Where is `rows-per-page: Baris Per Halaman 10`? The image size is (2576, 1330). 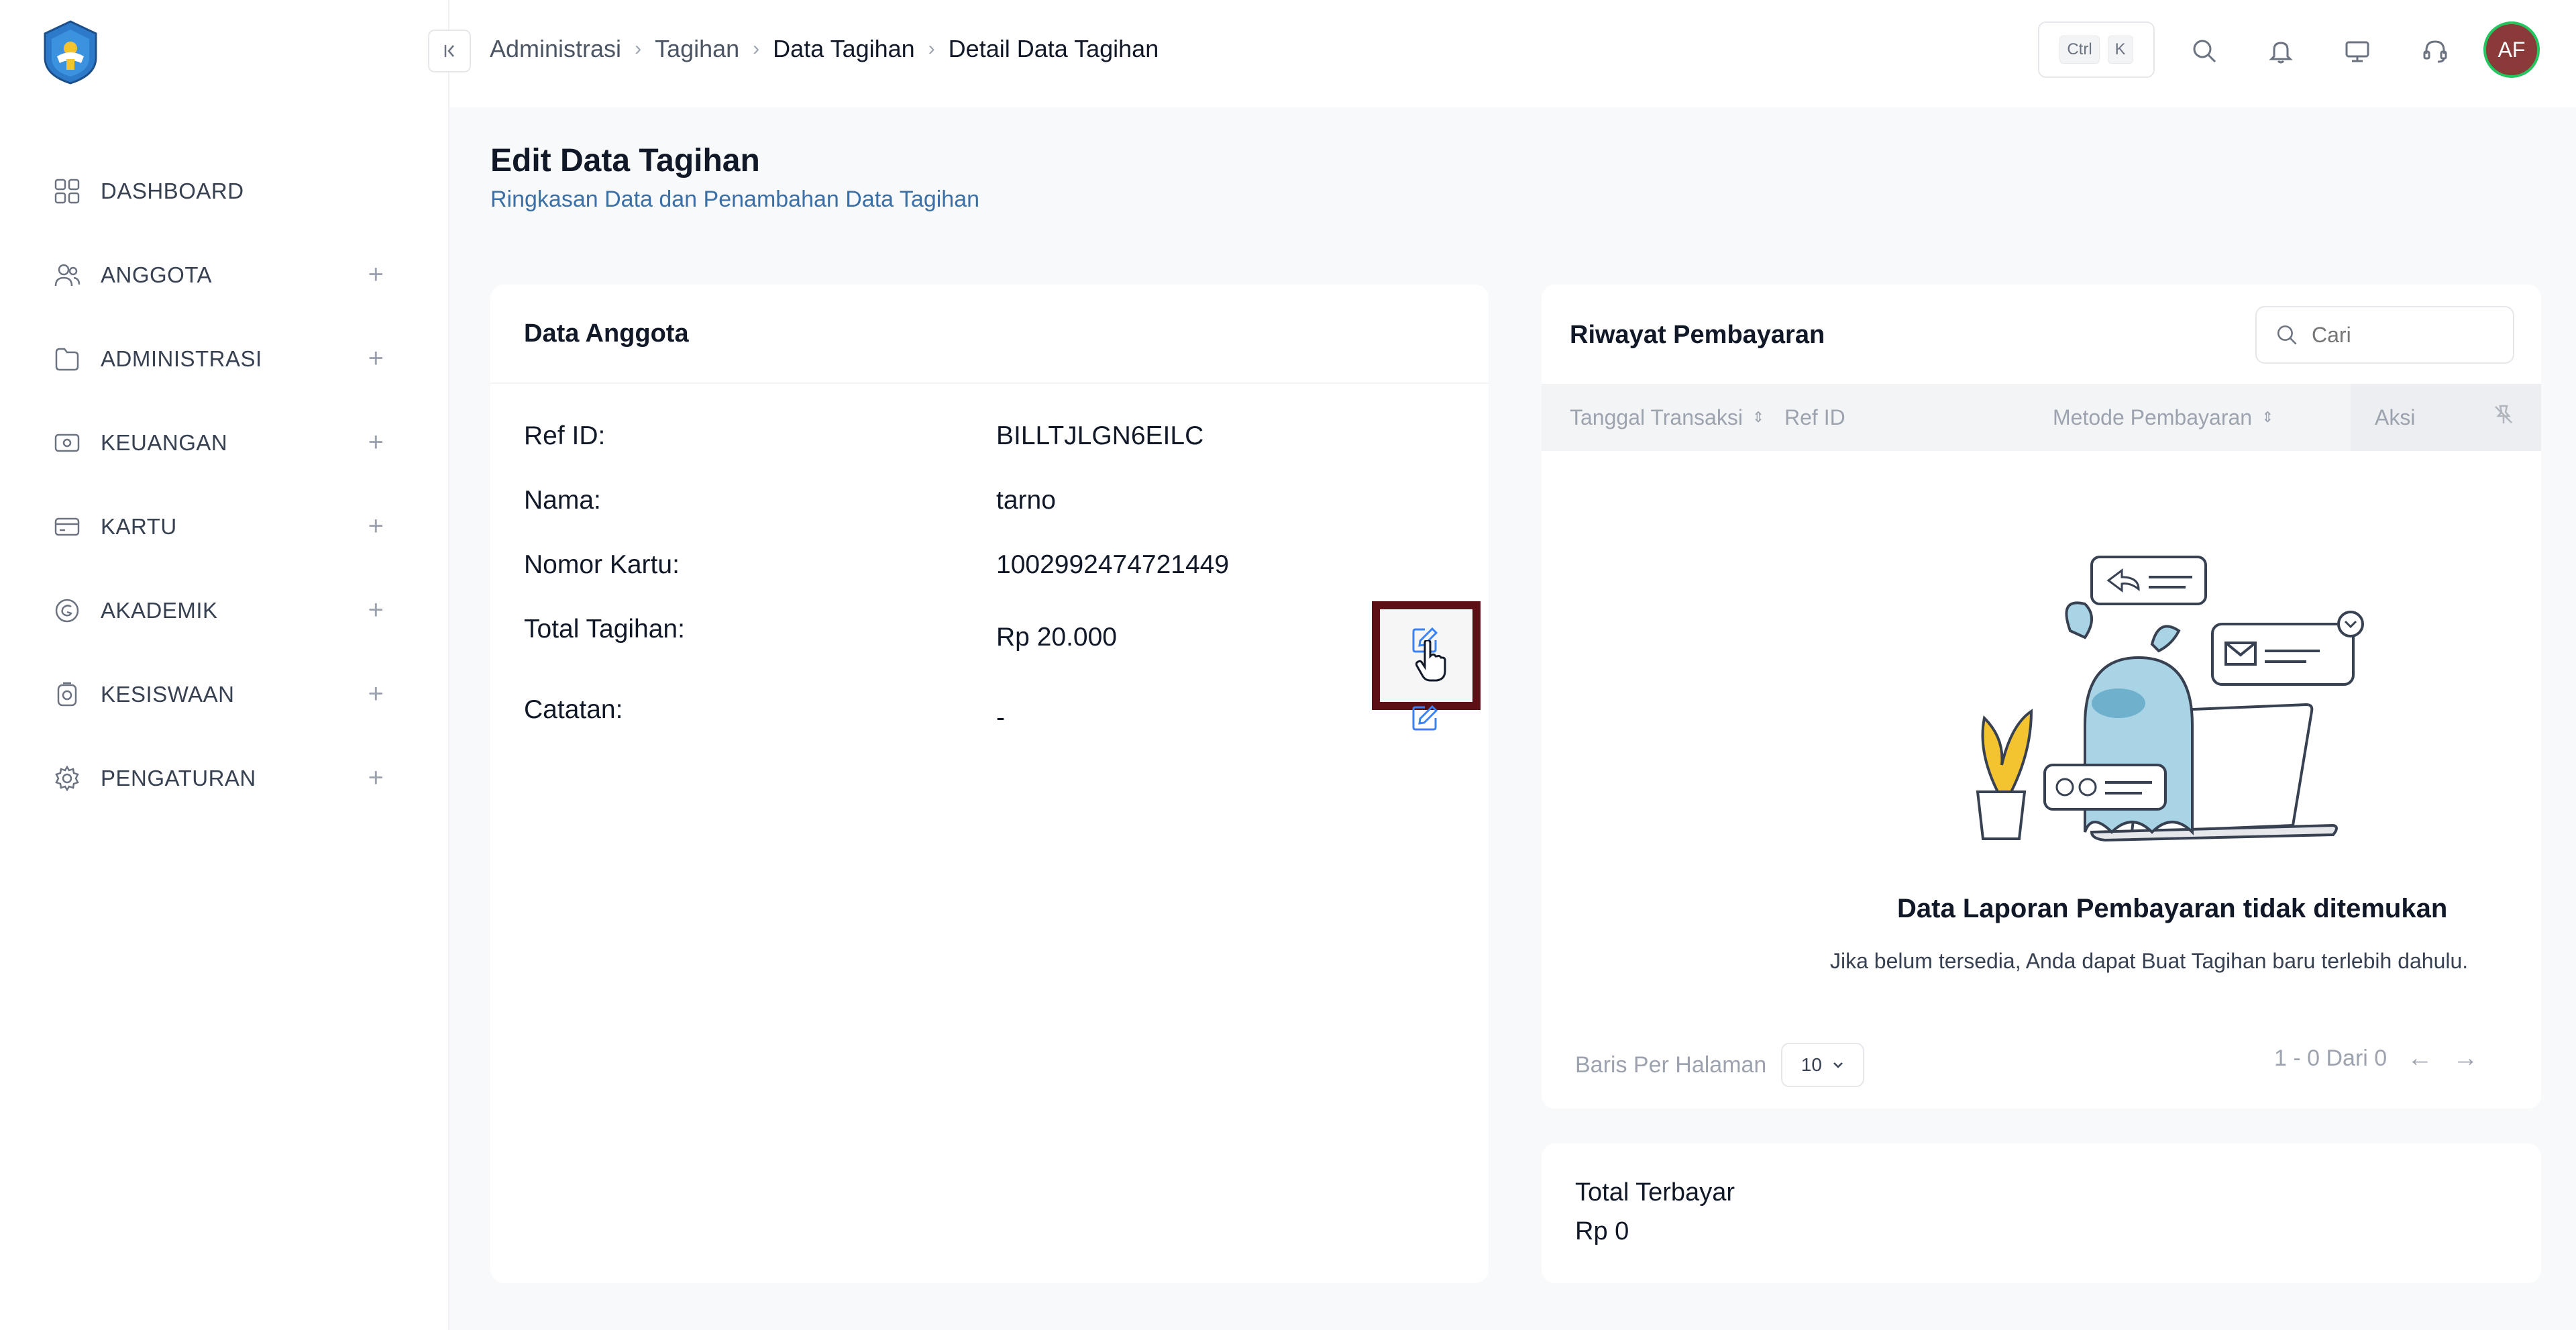 rows-per-page: Baris Per Halaman 10 is located at coordinates (1720, 1065).